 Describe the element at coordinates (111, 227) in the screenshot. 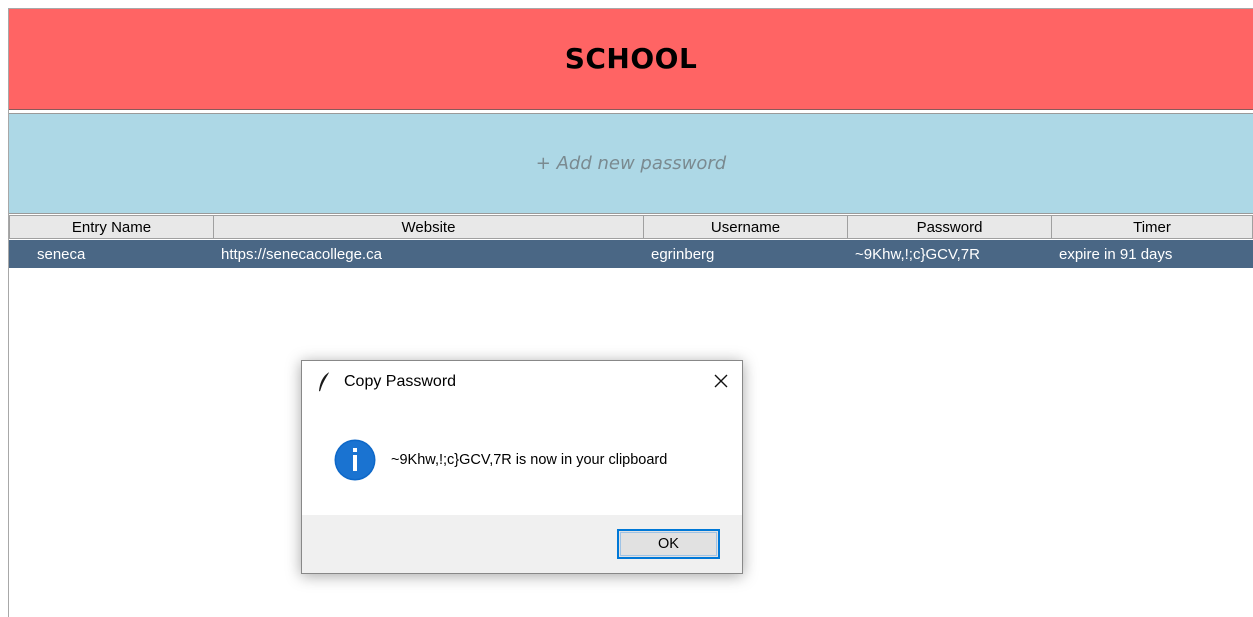

I see `column-header-entry-name: Entry Name` at that location.